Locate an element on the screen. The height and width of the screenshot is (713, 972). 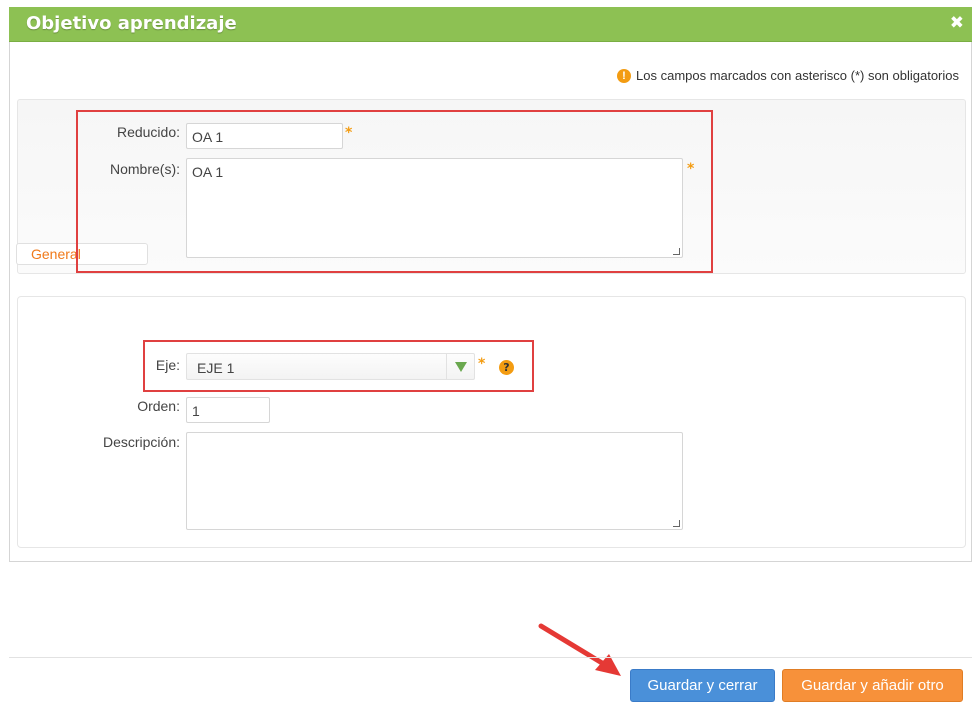
warning-icon: ! is located at coordinates (624, 75).